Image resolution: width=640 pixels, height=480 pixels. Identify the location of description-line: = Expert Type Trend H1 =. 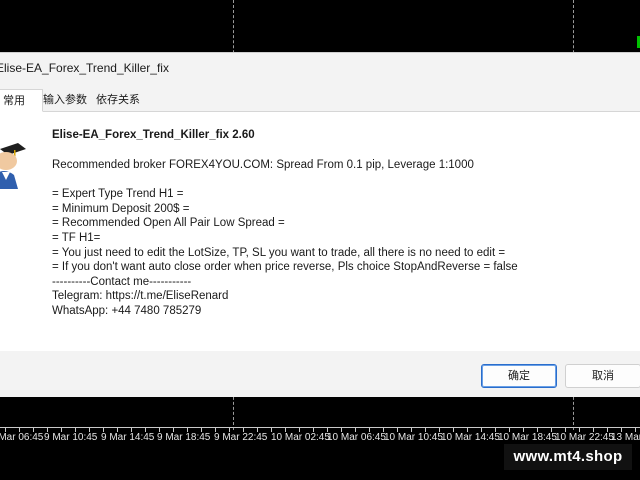
(118, 194).